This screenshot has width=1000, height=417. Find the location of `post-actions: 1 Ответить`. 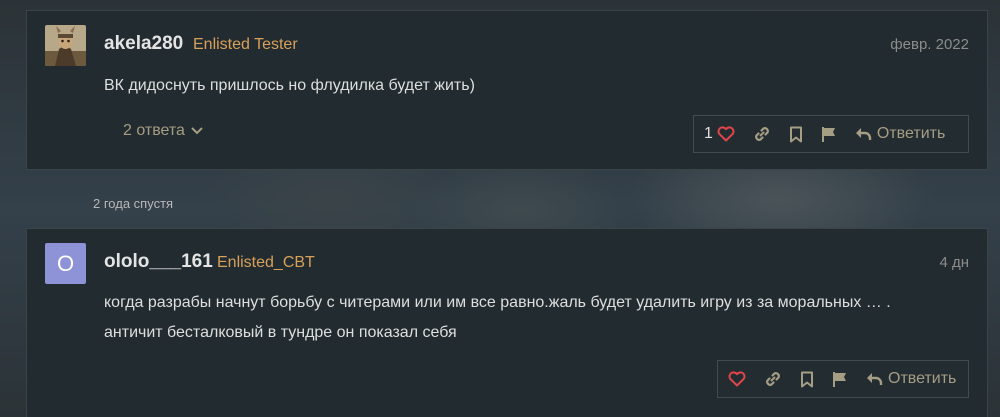

post-actions: 1 Ответить is located at coordinates (831, 134).